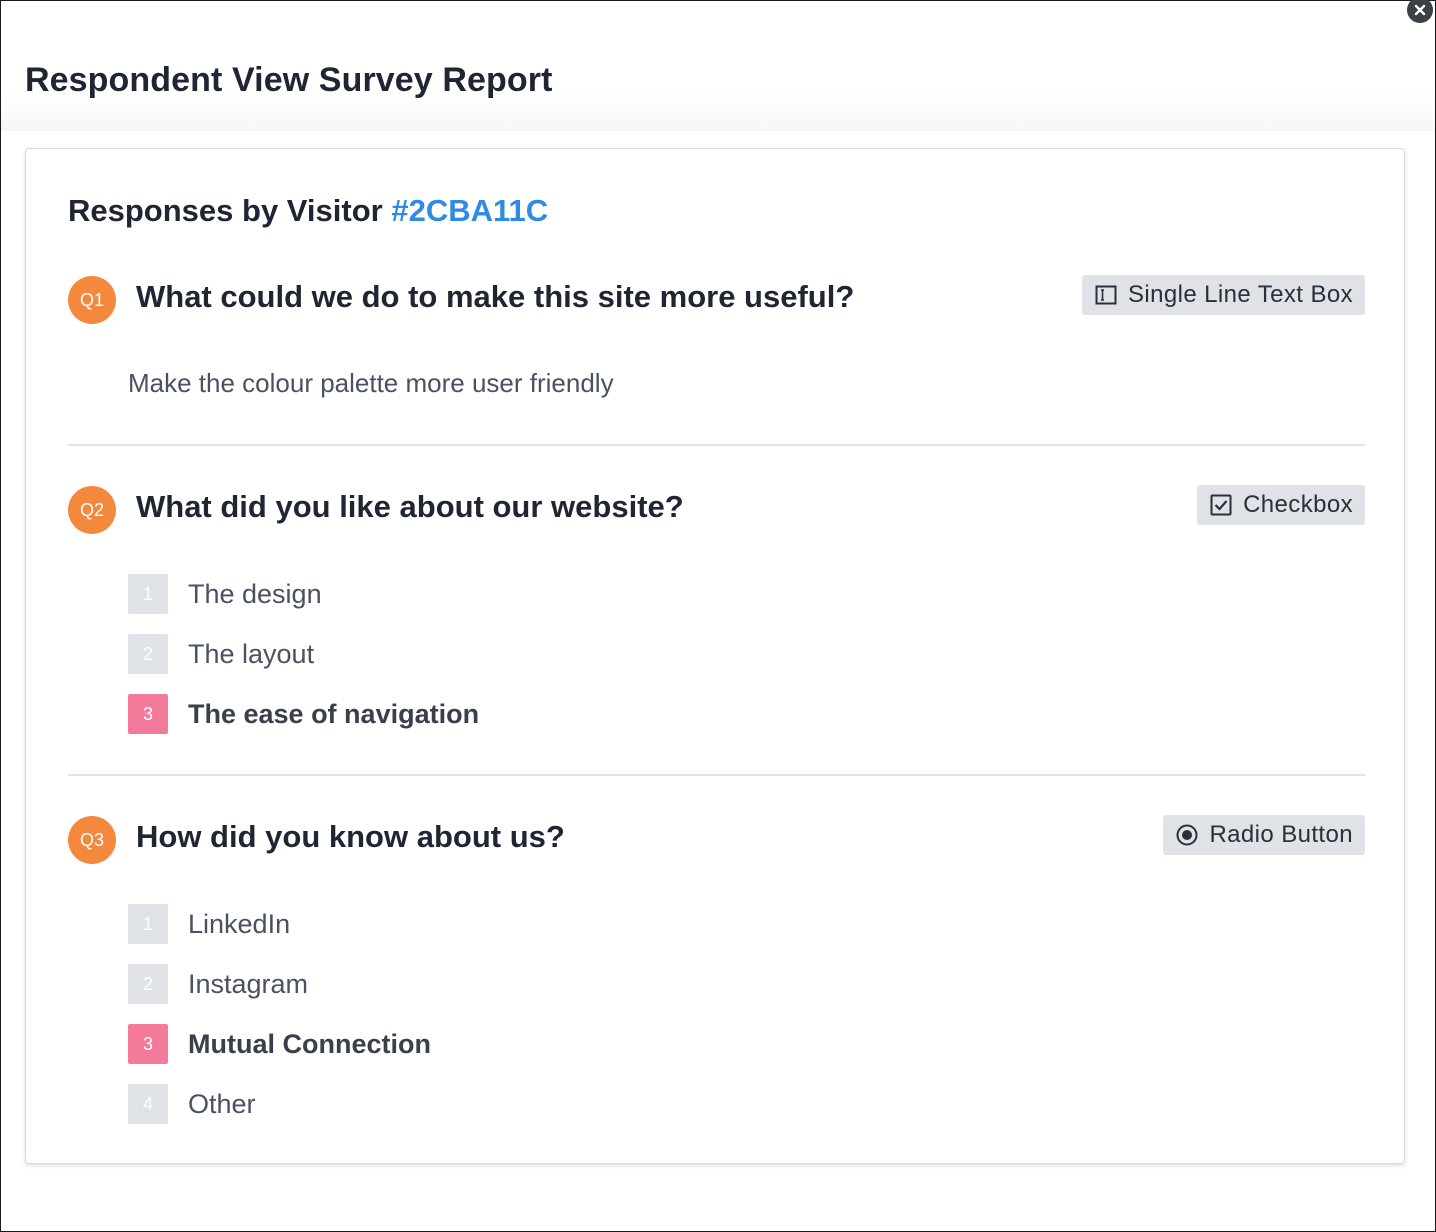 The width and height of the screenshot is (1436, 1232). I want to click on question-type-chip: Single Line Text Box, so click(1223, 295).